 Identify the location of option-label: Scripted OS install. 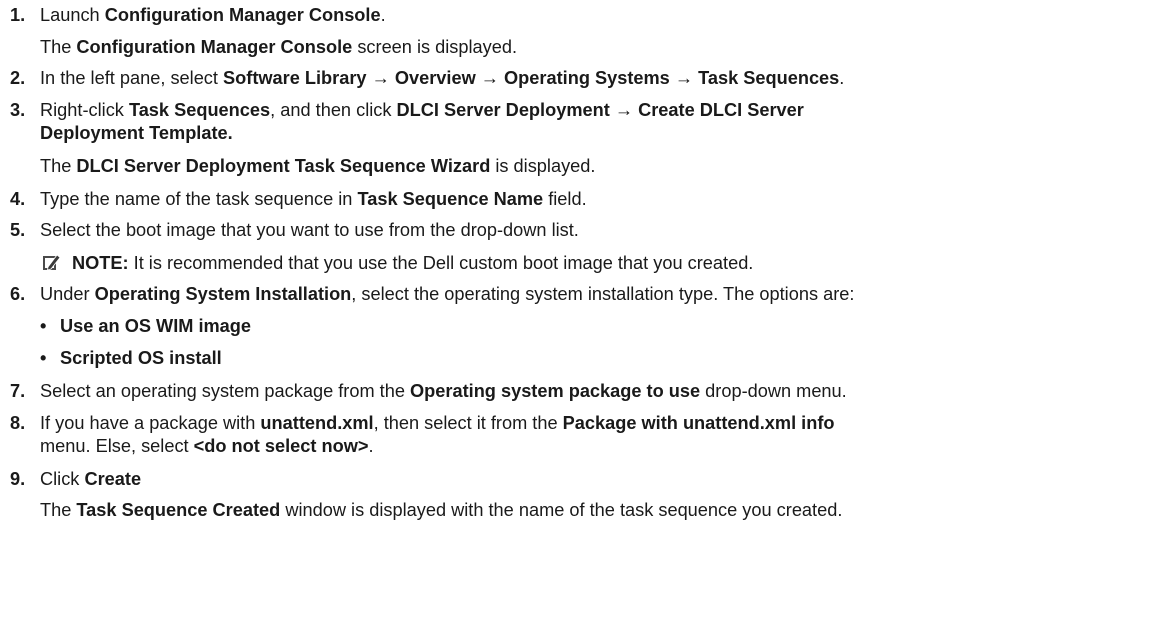
(141, 358).